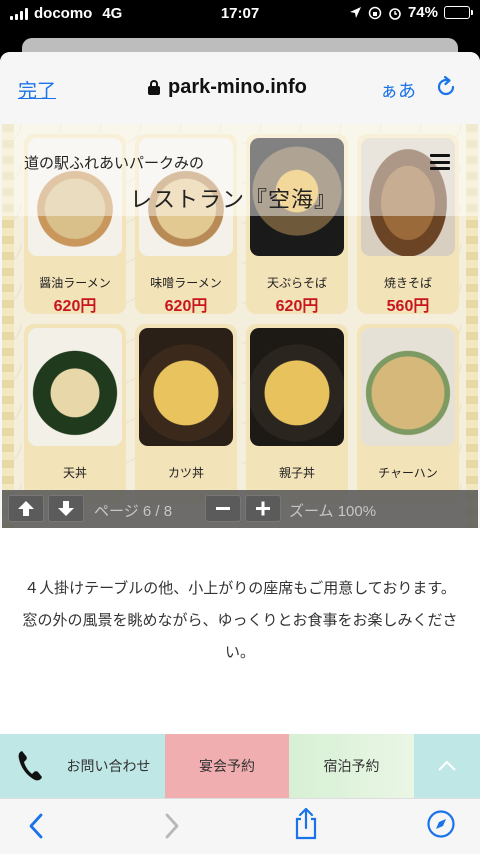 This screenshot has width=480, height=854. I want to click on menu-item-name: カツ丼, so click(185, 473).